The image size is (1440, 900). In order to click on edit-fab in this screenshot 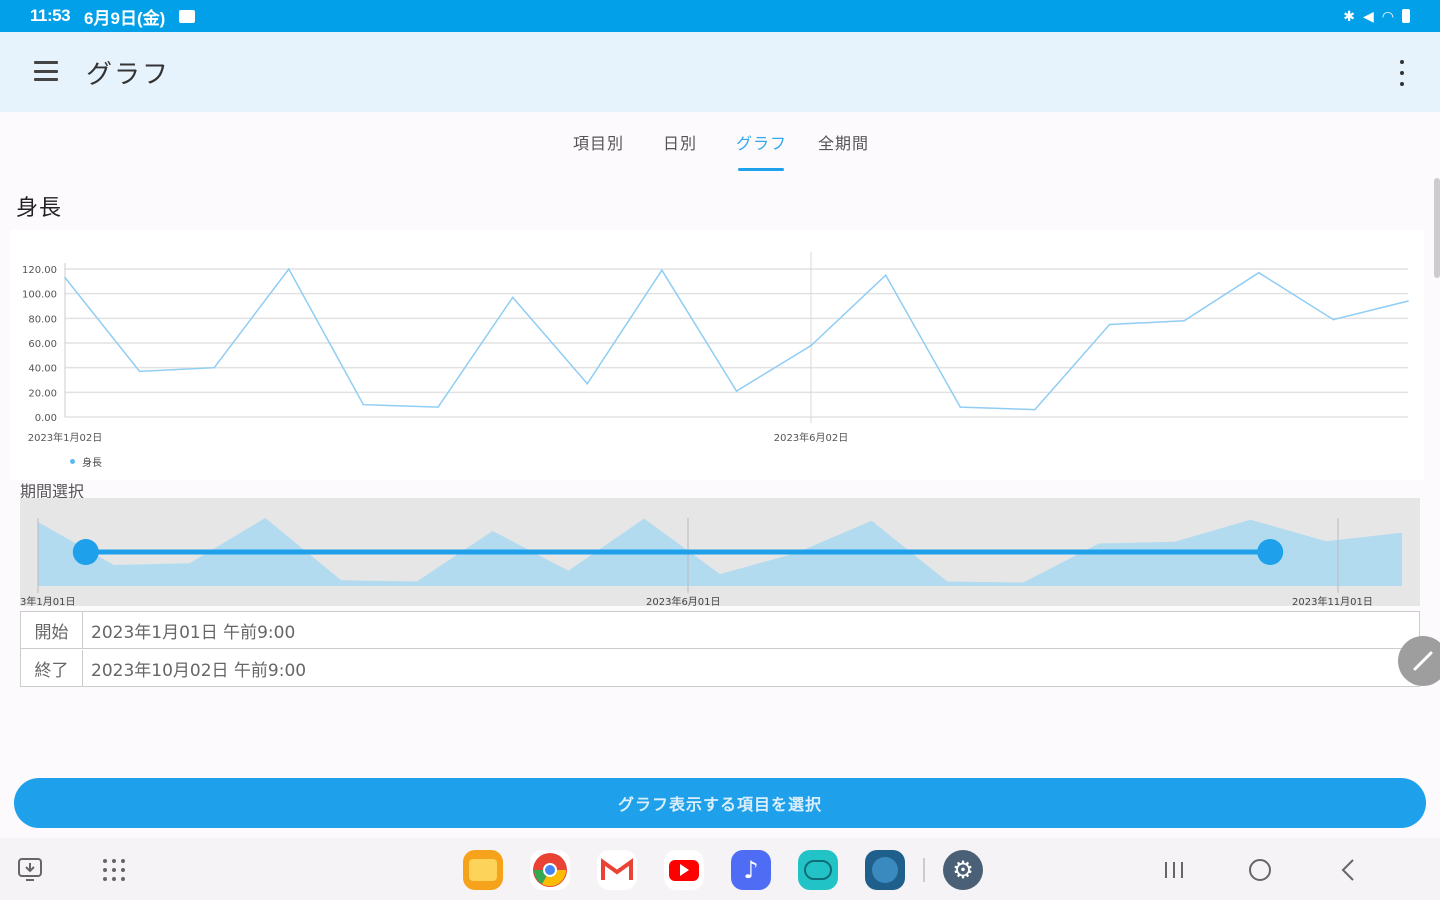, I will do `click(1419, 661)`.